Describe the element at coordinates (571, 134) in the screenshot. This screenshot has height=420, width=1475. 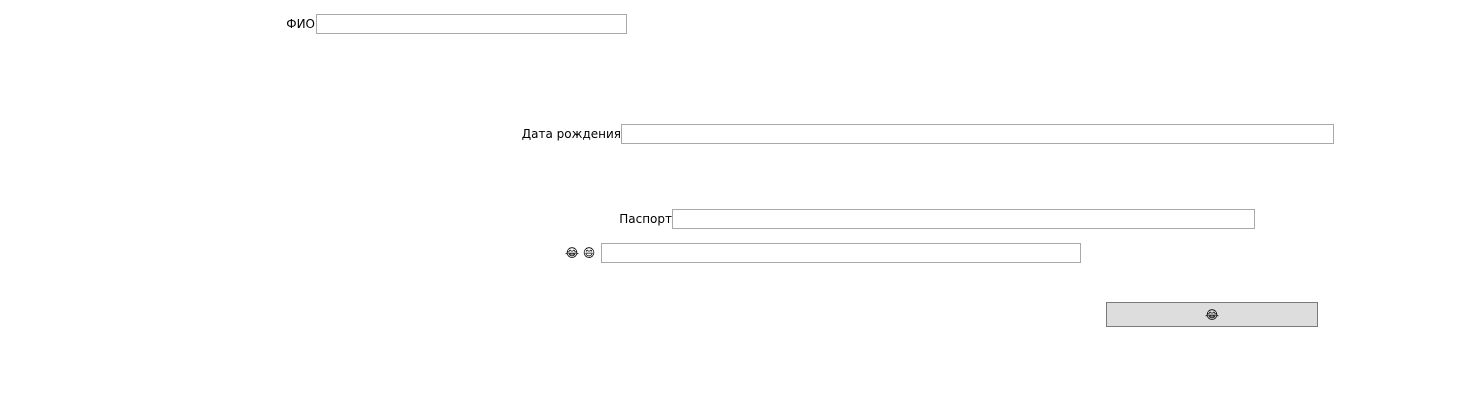
I see `birth-date-label: Дата рождения` at that location.